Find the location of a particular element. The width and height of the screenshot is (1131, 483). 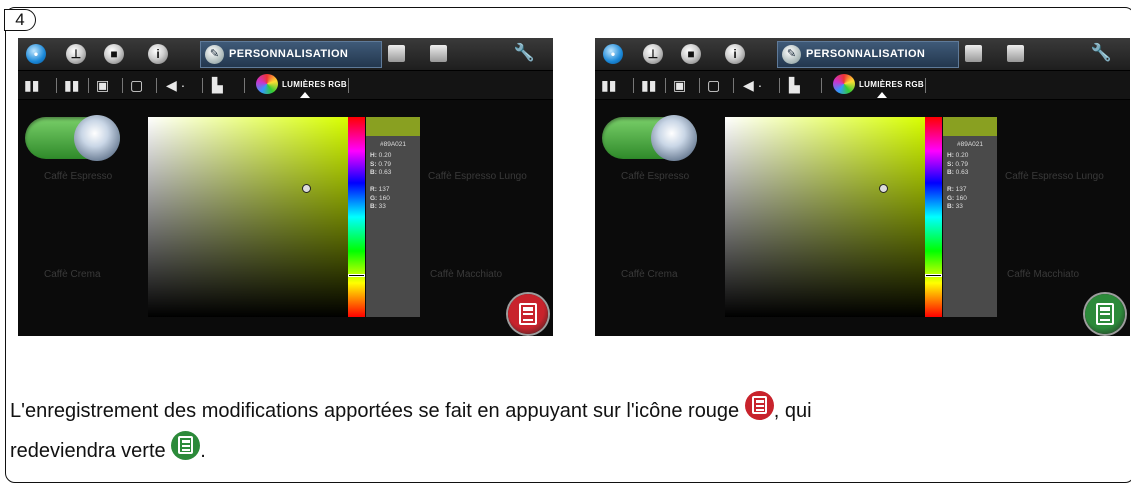

red-save-icon is located at coordinates (759, 405).